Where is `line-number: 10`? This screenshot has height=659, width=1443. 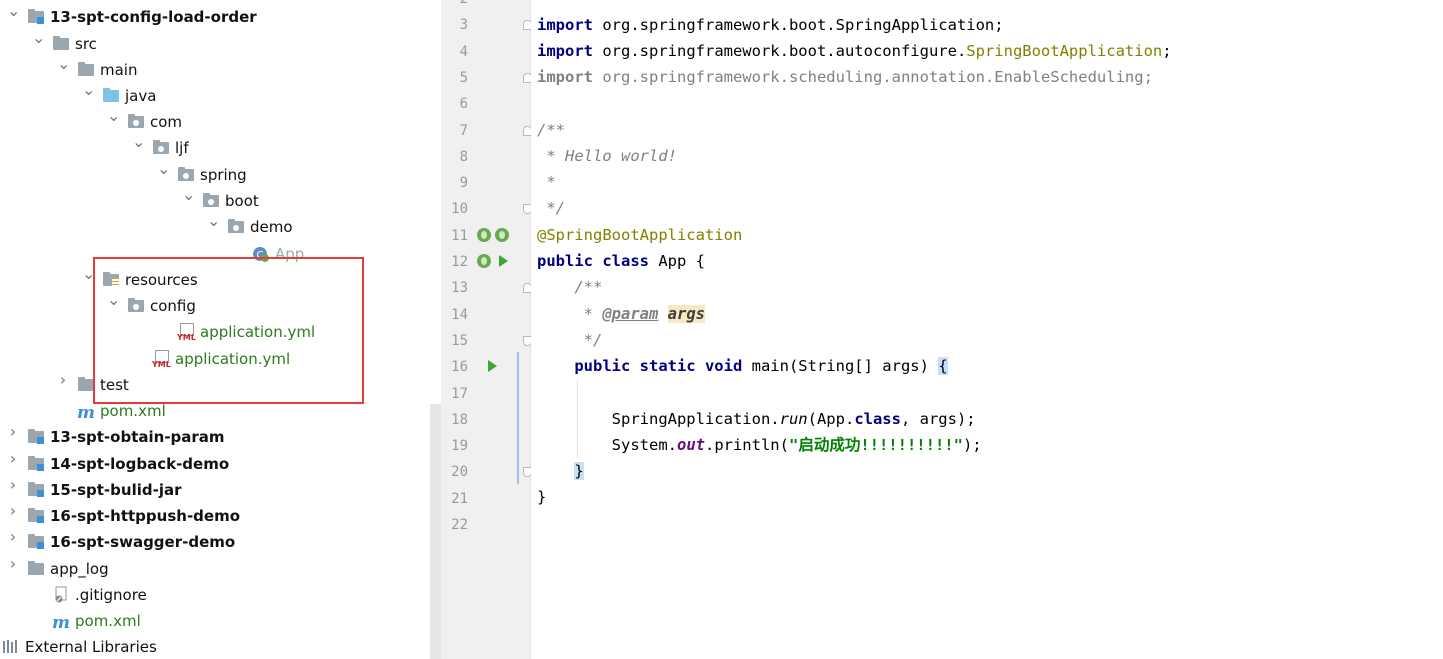
line-number: 10 is located at coordinates (459, 209).